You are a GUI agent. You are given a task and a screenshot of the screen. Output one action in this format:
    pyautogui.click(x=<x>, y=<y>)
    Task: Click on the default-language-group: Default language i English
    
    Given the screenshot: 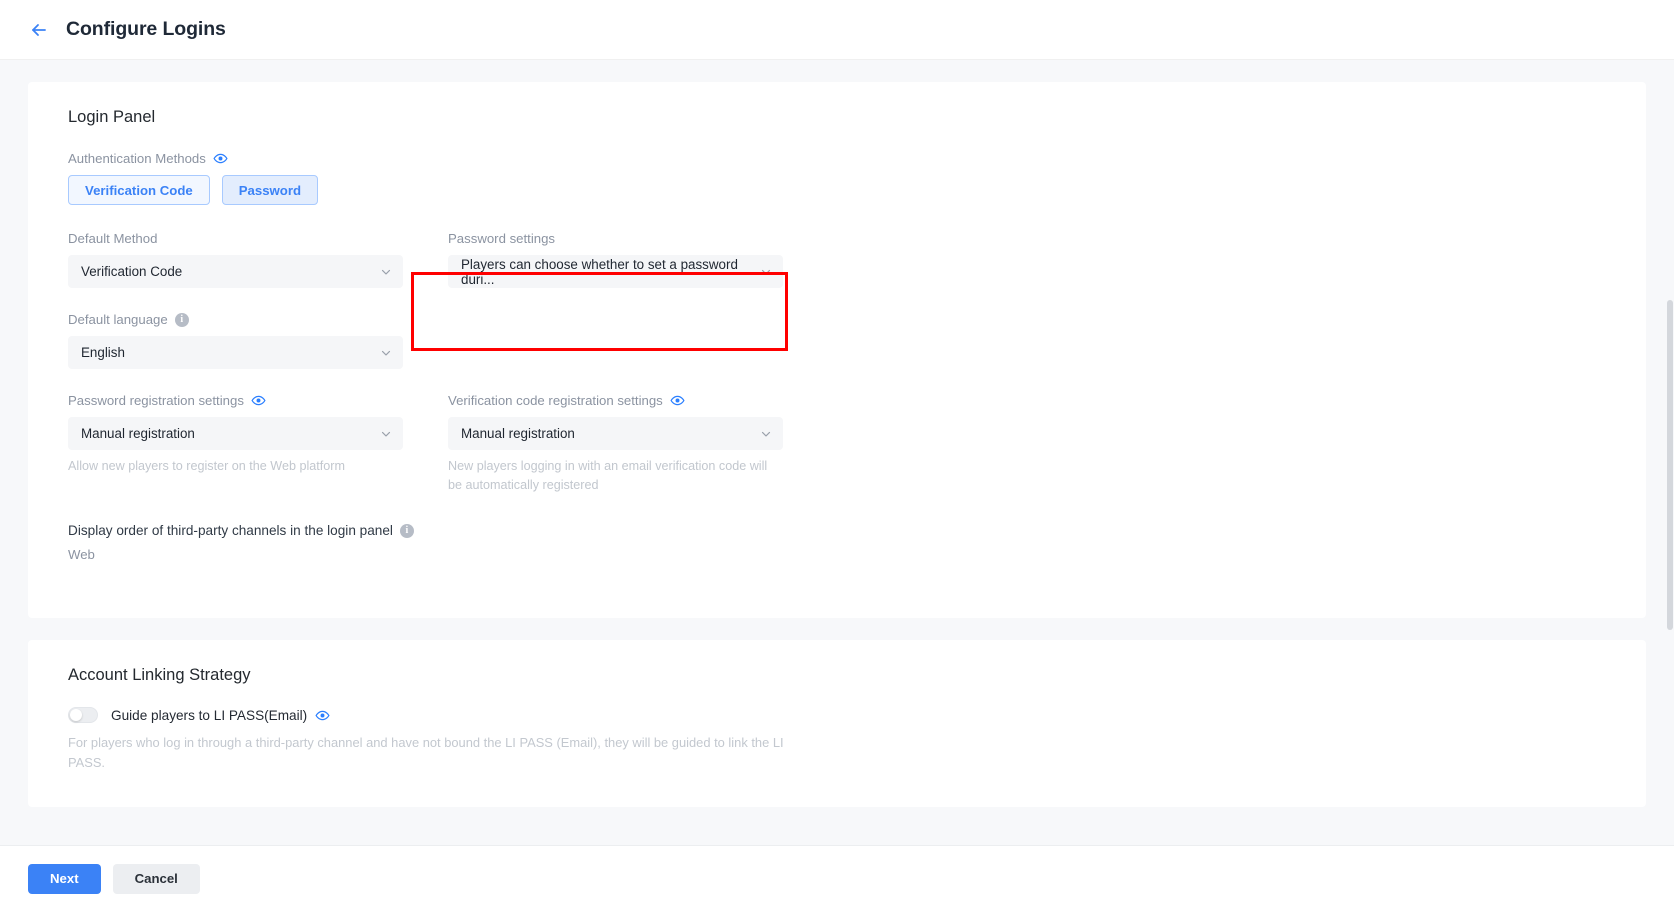 What is the action you would take?
    pyautogui.click(x=235, y=340)
    